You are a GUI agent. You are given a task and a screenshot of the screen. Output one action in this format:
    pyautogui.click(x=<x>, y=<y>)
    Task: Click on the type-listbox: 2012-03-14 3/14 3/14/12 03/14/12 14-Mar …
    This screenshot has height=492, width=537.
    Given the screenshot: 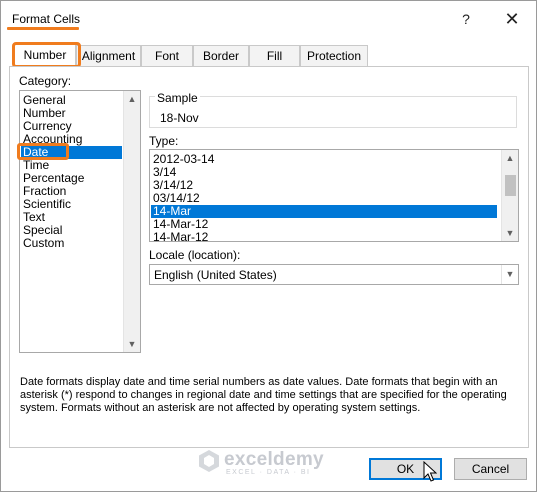 What is the action you would take?
    pyautogui.click(x=334, y=196)
    